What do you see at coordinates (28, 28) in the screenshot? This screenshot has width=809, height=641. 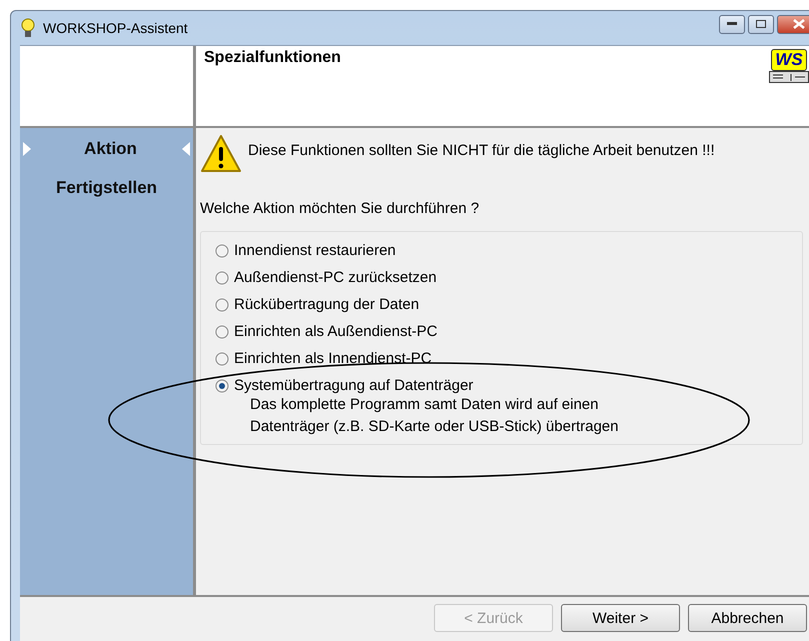 I see `lightbulb-icon` at bounding box center [28, 28].